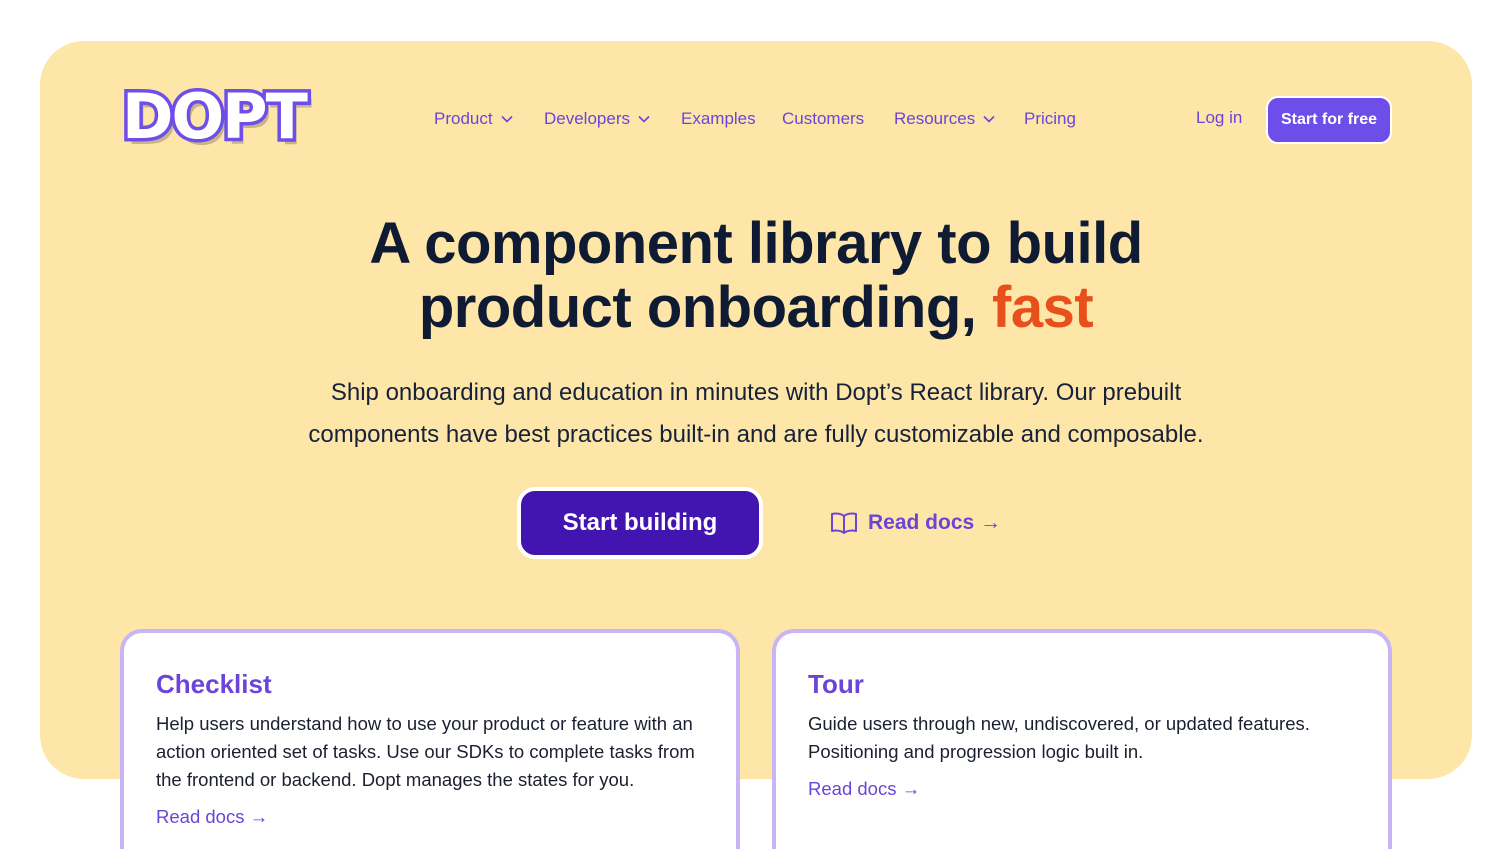 This screenshot has width=1512, height=849. I want to click on nav-resources-label: Resources, so click(935, 118).